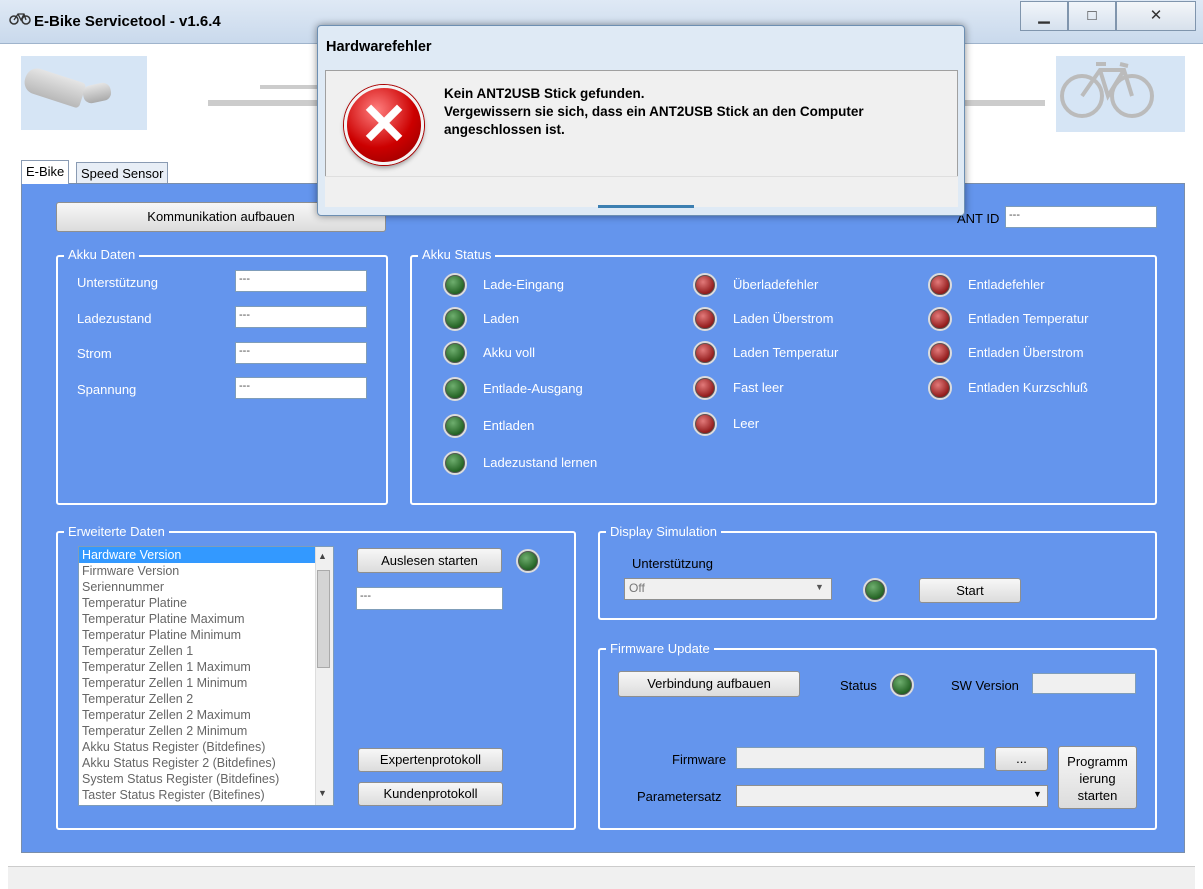  I want to click on ant-id-field: ---, so click(1081, 217).